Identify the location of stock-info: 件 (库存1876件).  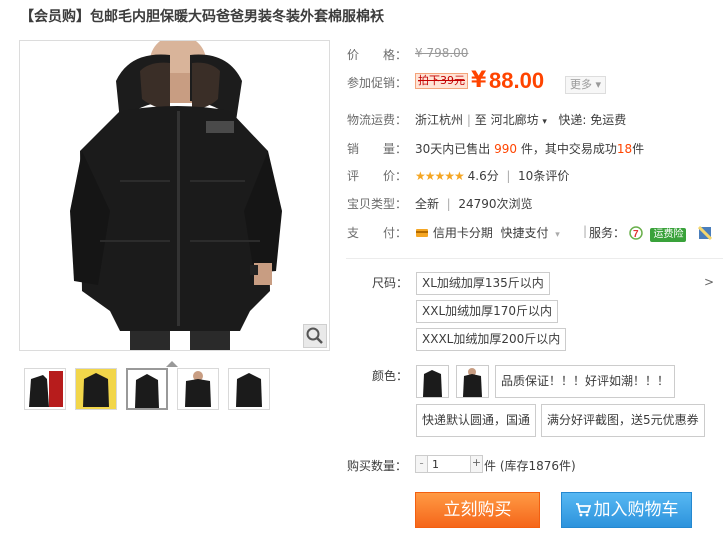
(530, 466).